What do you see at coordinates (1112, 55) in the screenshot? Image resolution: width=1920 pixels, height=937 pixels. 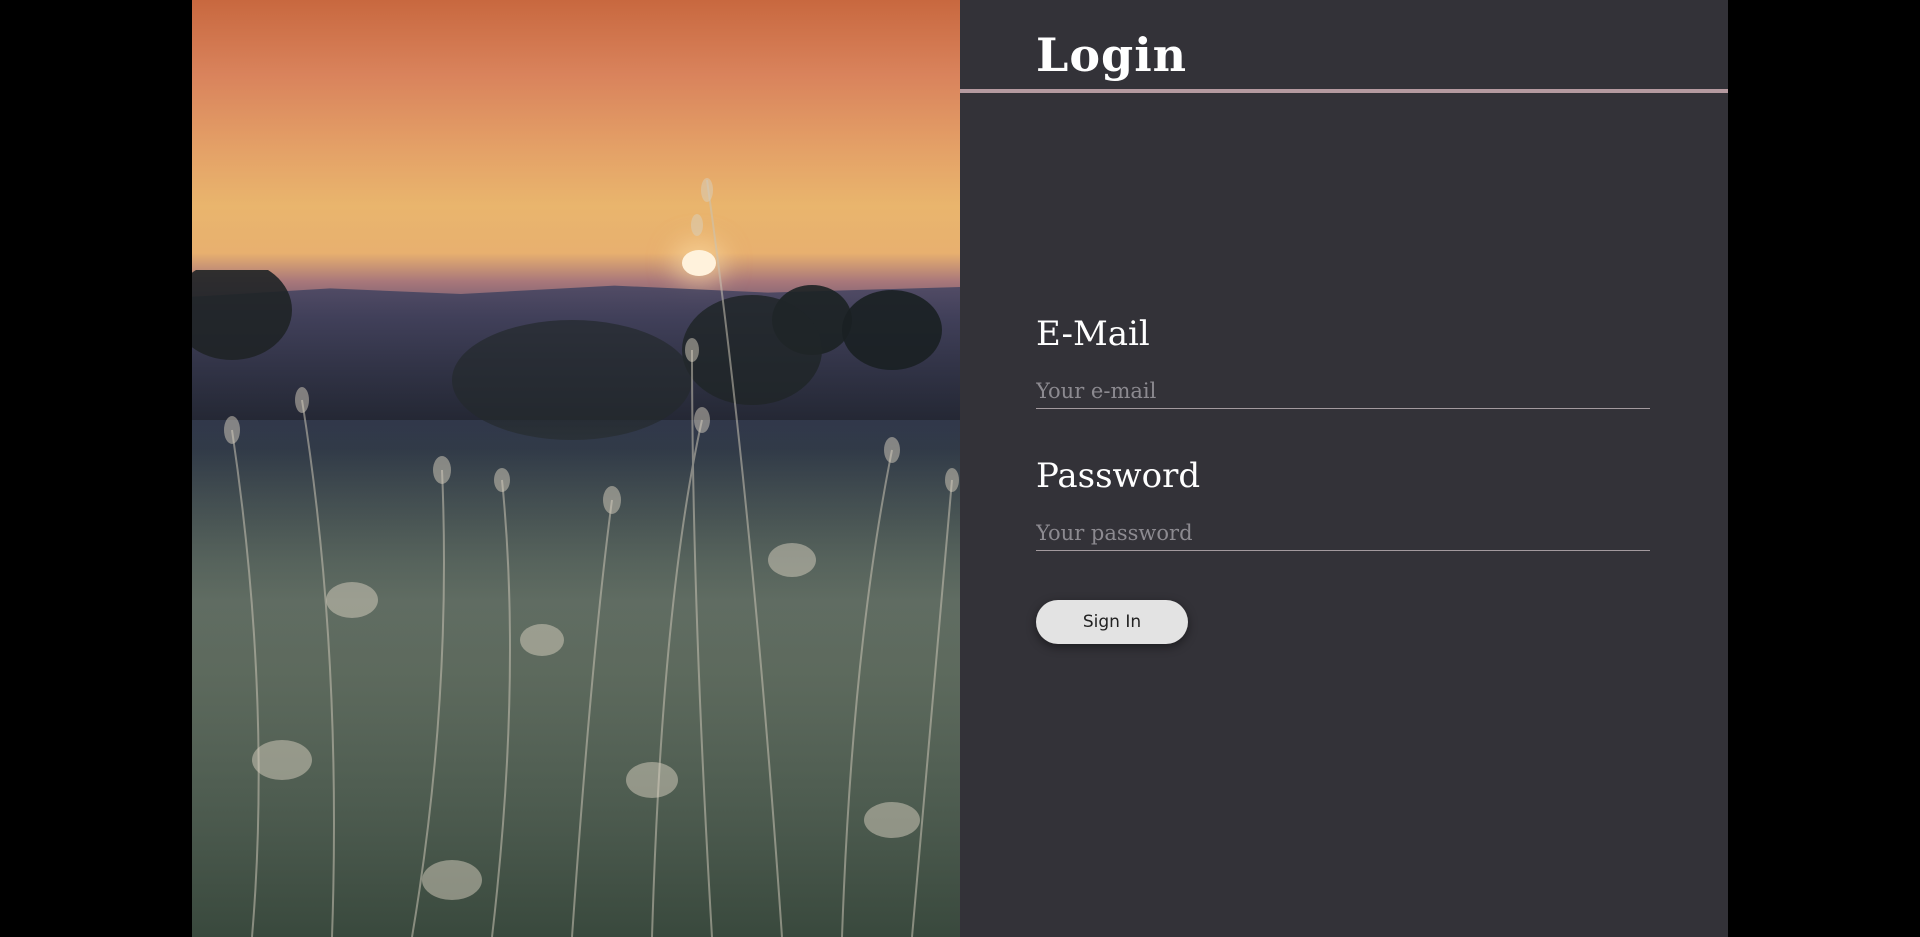 I see `page-title: Login` at bounding box center [1112, 55].